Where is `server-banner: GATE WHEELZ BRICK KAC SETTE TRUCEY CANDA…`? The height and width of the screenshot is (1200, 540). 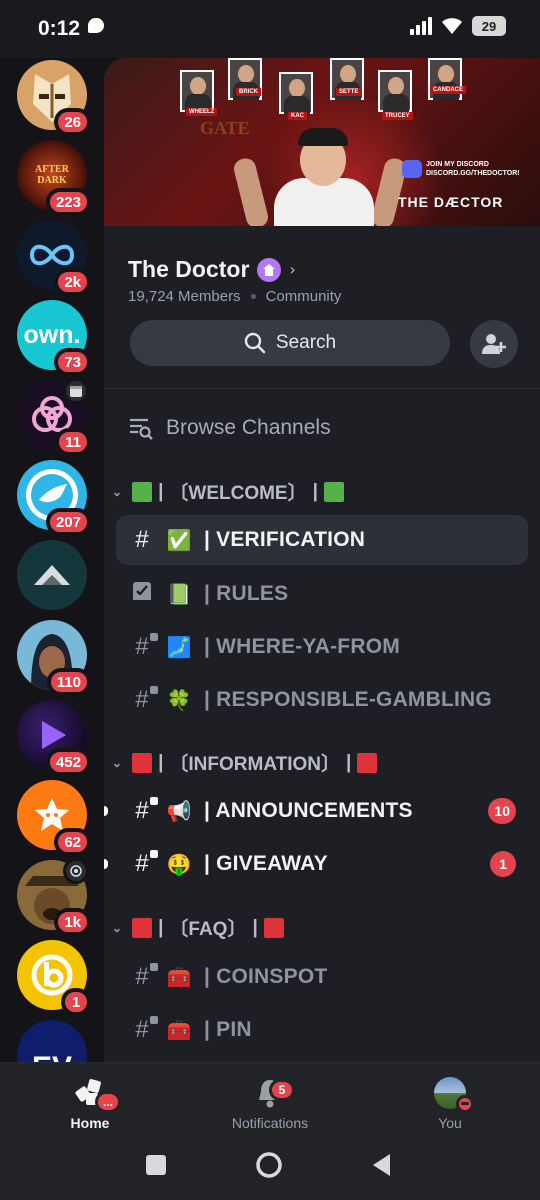 server-banner: GATE WHEELZ BRICK KAC SETTE TRUCEY CANDA… is located at coordinates (322, 142).